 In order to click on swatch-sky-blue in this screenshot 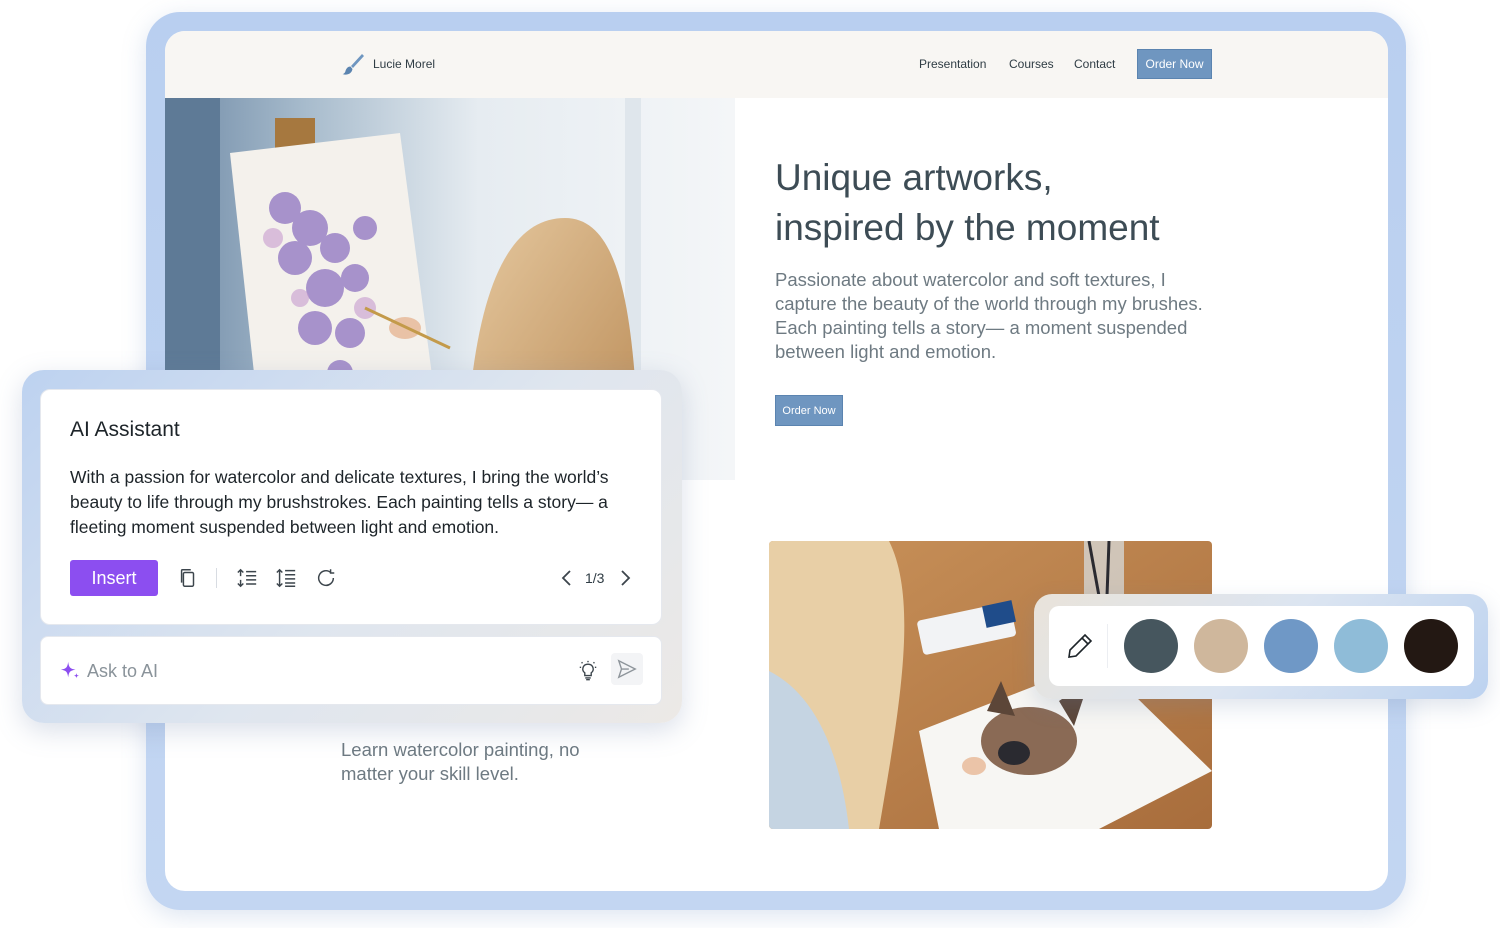, I will do `click(1361, 646)`.